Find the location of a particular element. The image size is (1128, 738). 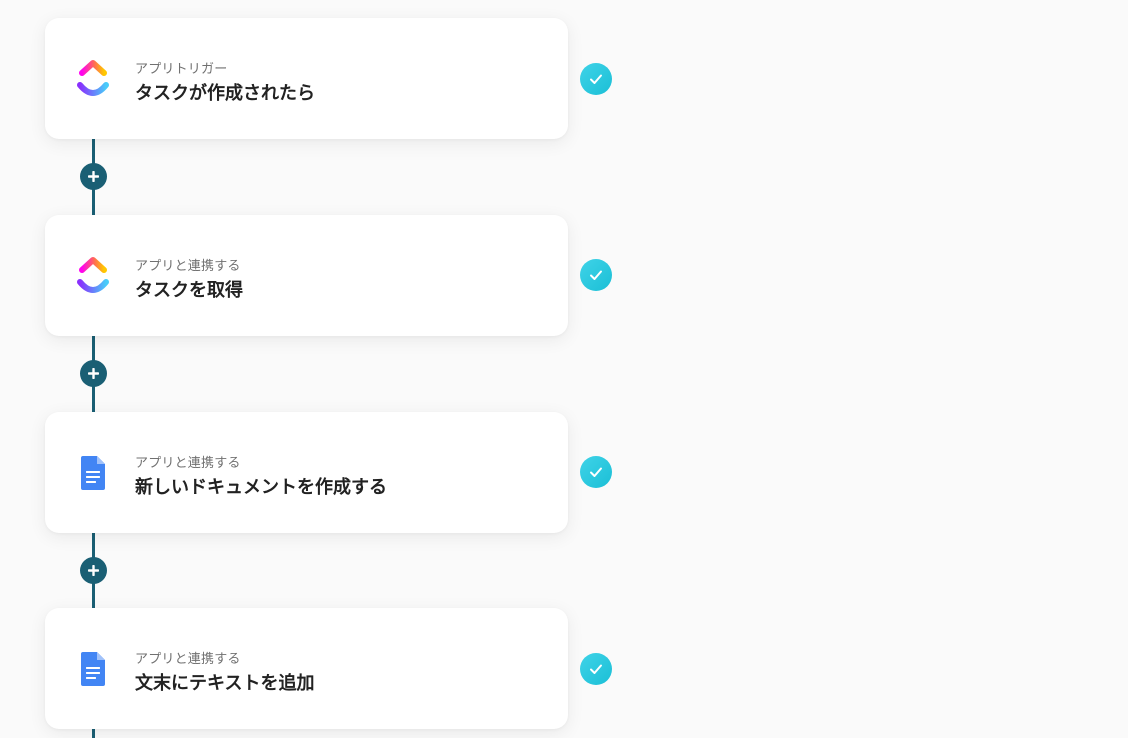

step-card-trigger: アプリトリガー タスクが作成されたら is located at coordinates (306, 78).